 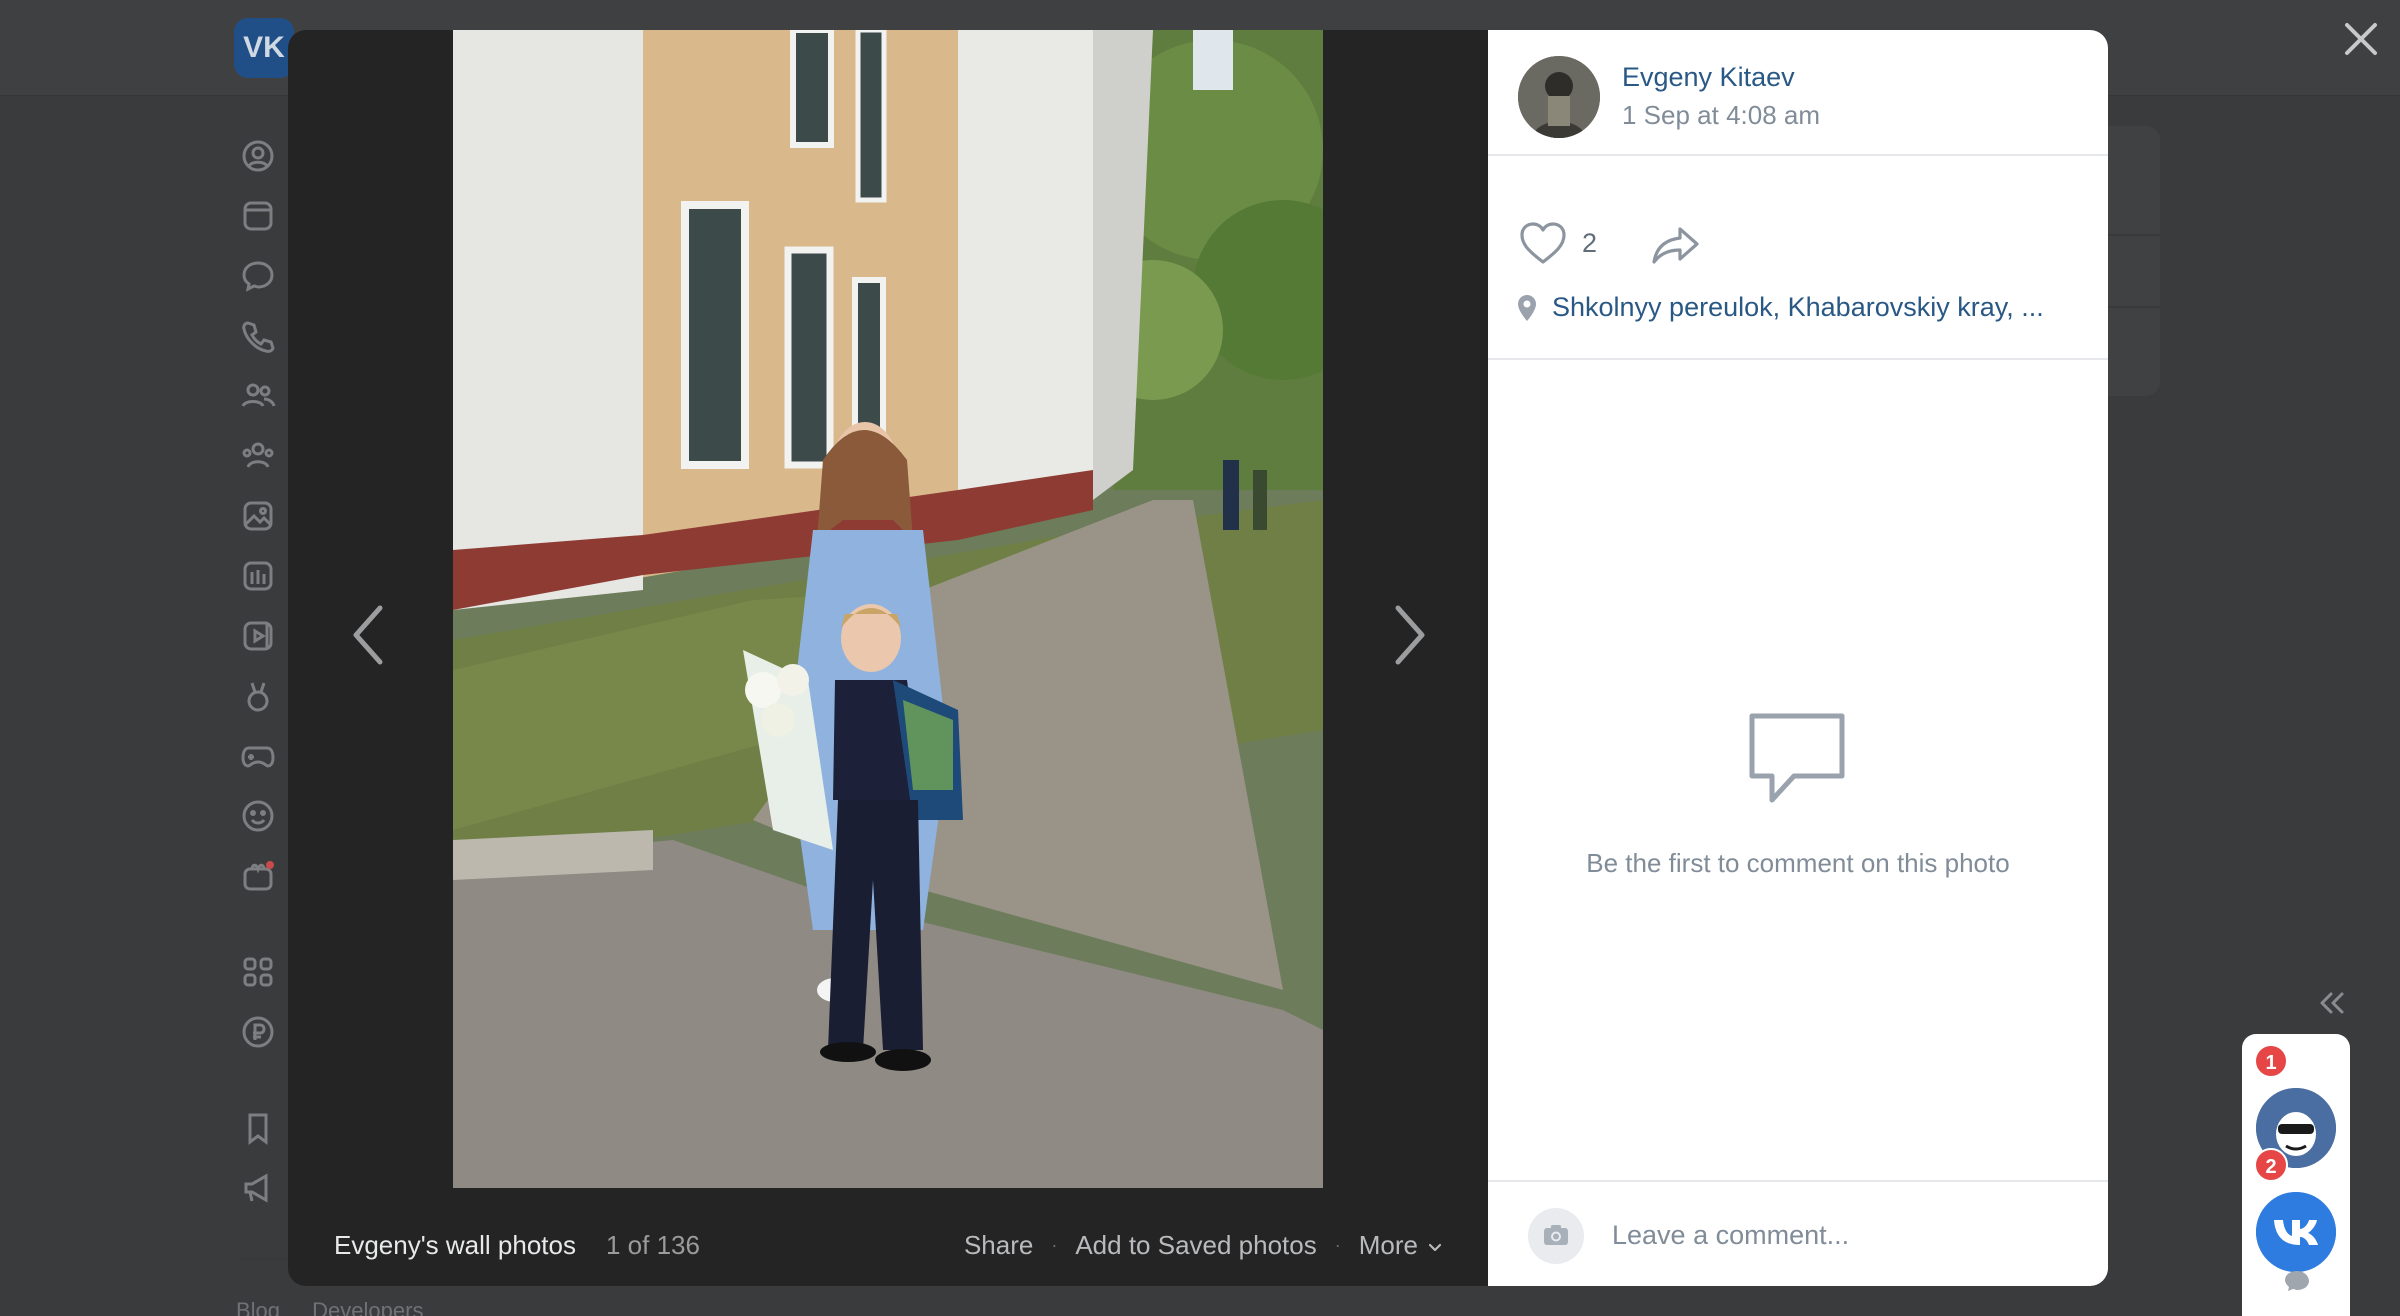 I want to click on communities-icon, so click(x=258, y=456).